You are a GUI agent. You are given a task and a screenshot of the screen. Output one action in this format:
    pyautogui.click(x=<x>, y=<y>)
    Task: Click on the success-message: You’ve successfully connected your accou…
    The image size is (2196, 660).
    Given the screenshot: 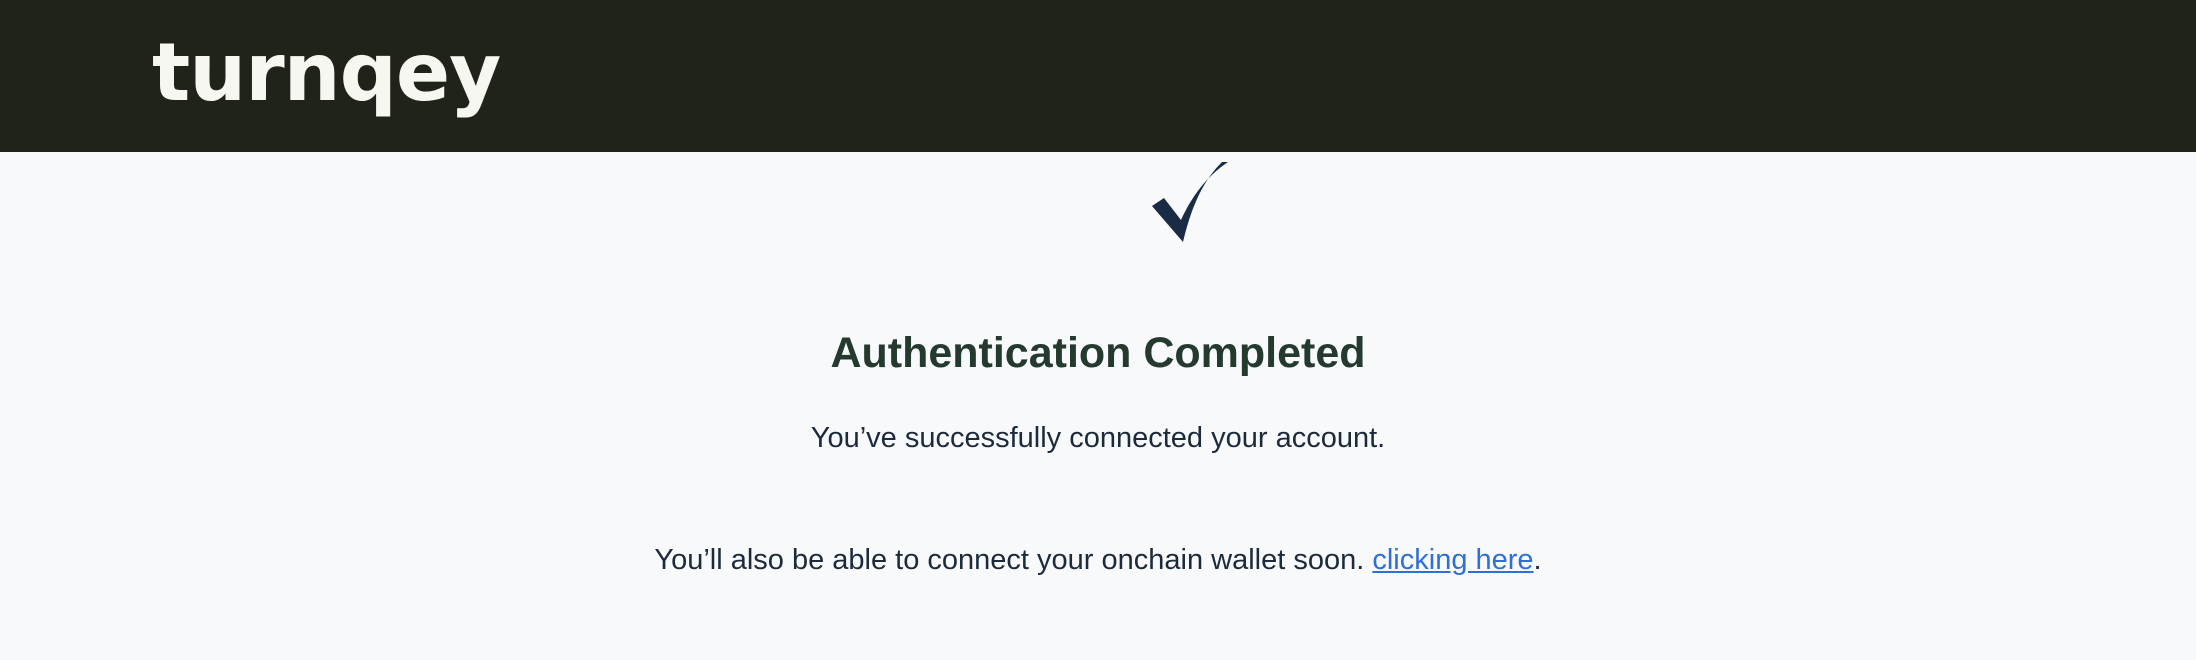 What is the action you would take?
    pyautogui.click(x=1098, y=438)
    